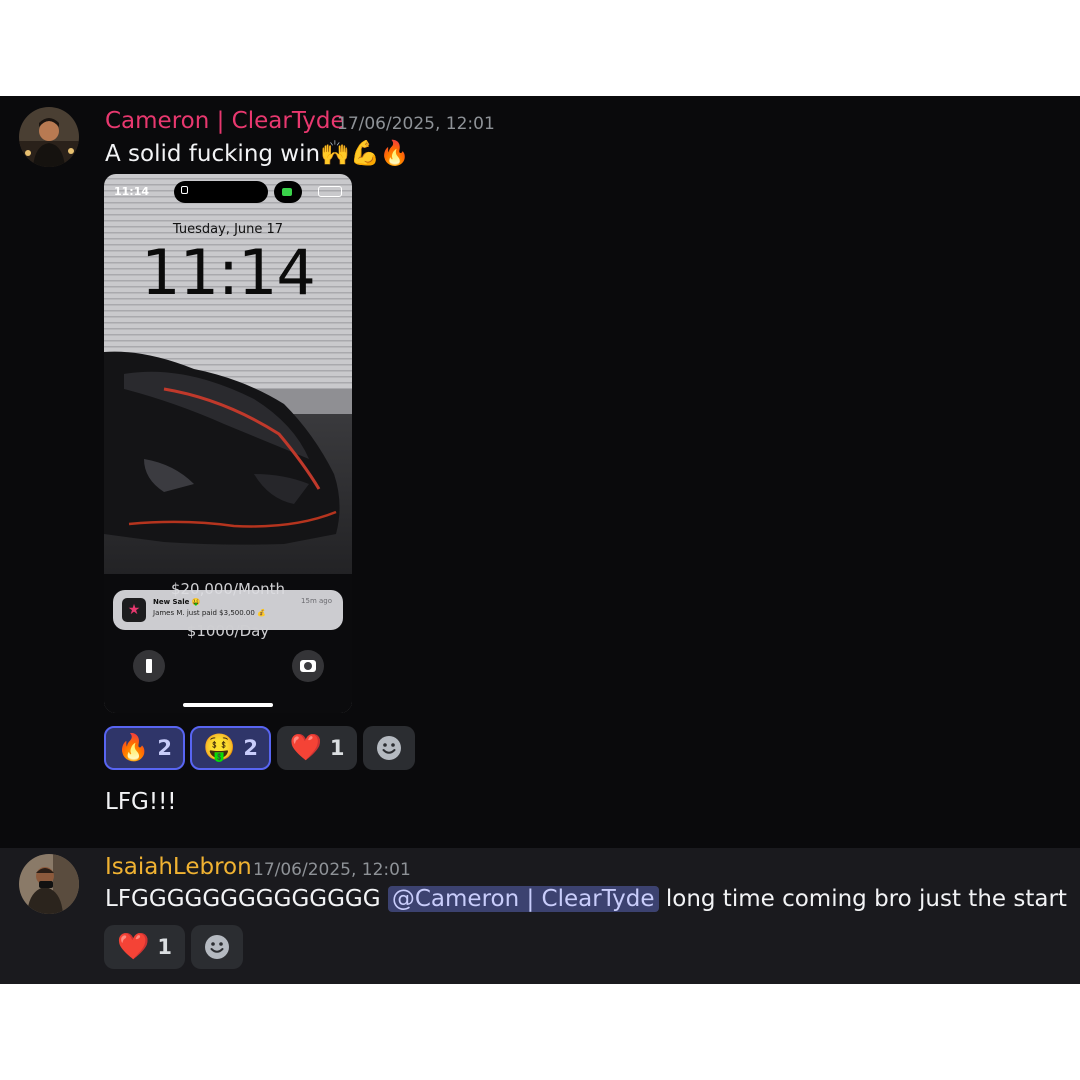  I want to click on camera-icon, so click(308, 666).